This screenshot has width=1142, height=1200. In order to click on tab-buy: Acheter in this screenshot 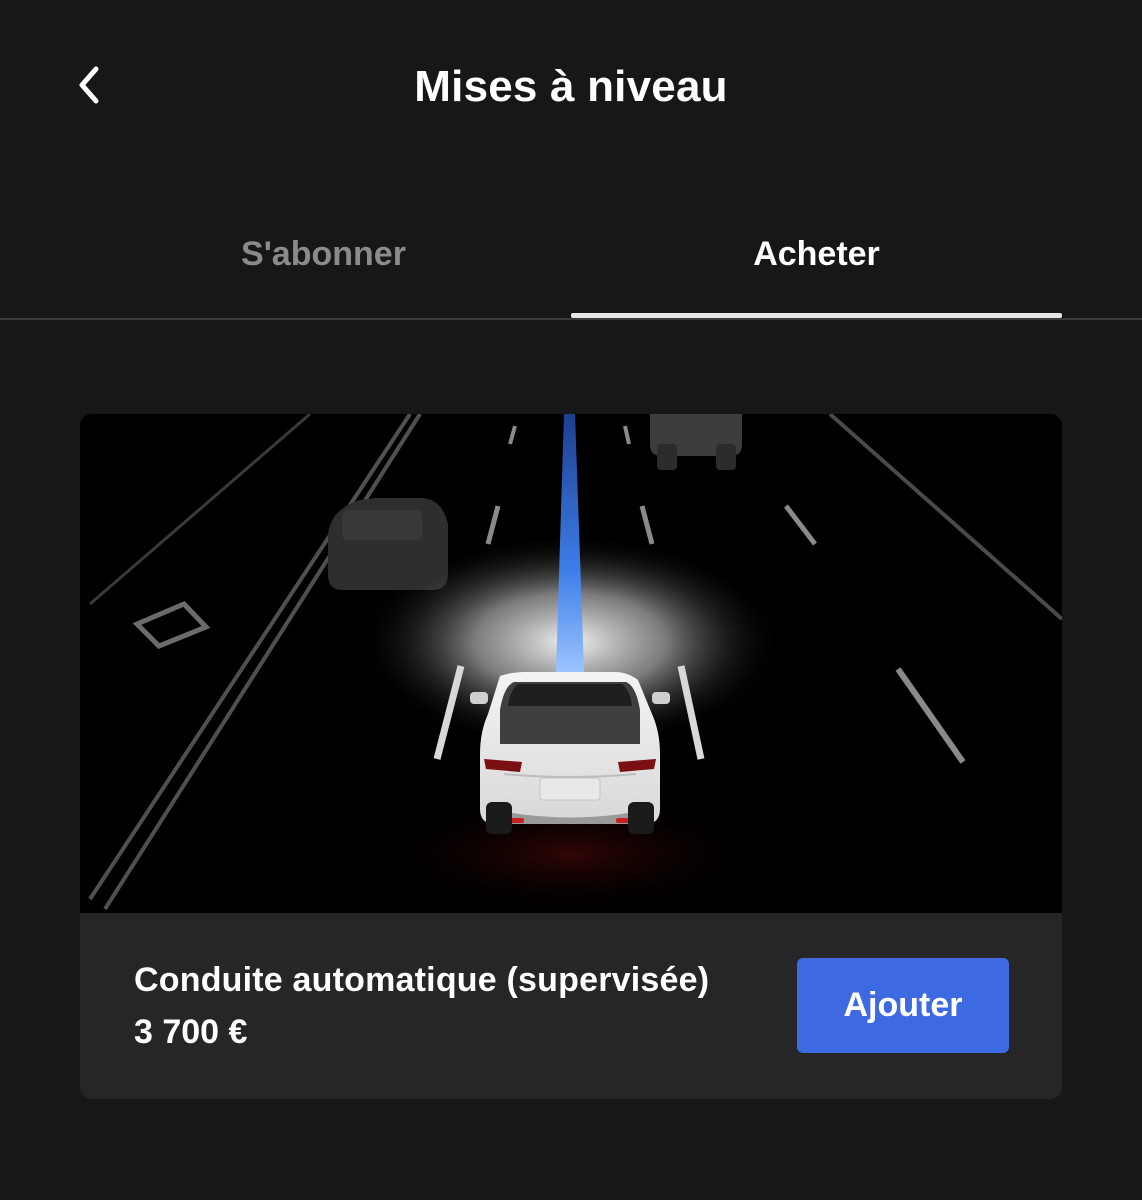, I will do `click(816, 254)`.